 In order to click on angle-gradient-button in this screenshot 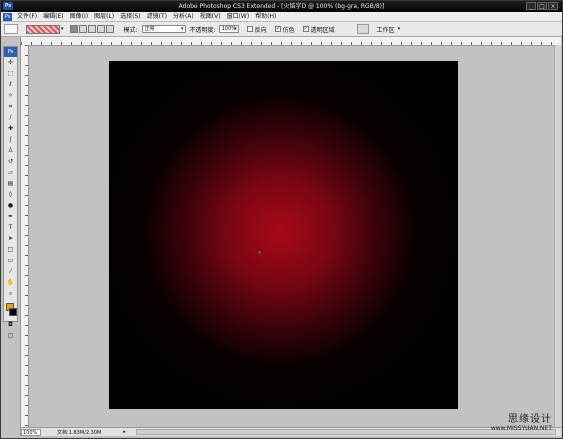, I will do `click(91, 29)`.